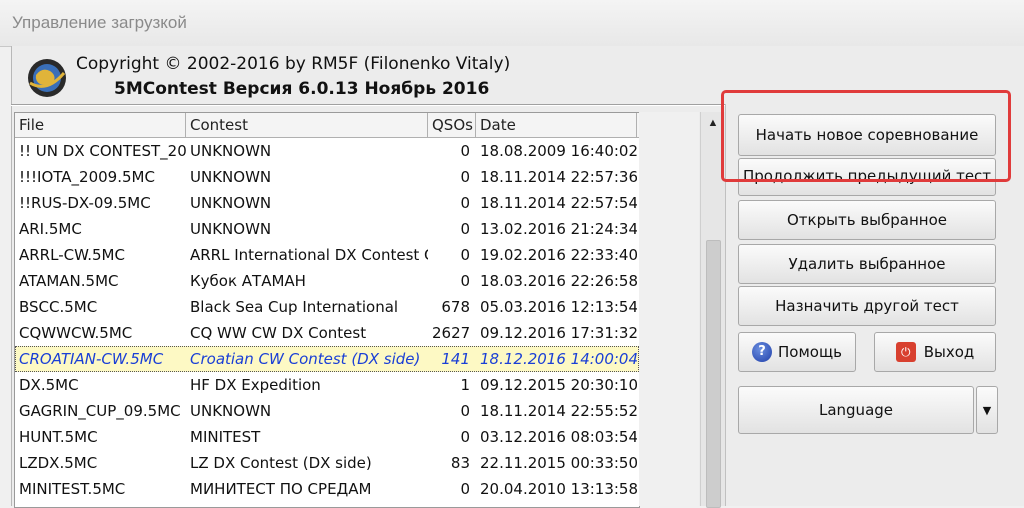 The image size is (1024, 508). I want to click on language-button-label: Language, so click(856, 410).